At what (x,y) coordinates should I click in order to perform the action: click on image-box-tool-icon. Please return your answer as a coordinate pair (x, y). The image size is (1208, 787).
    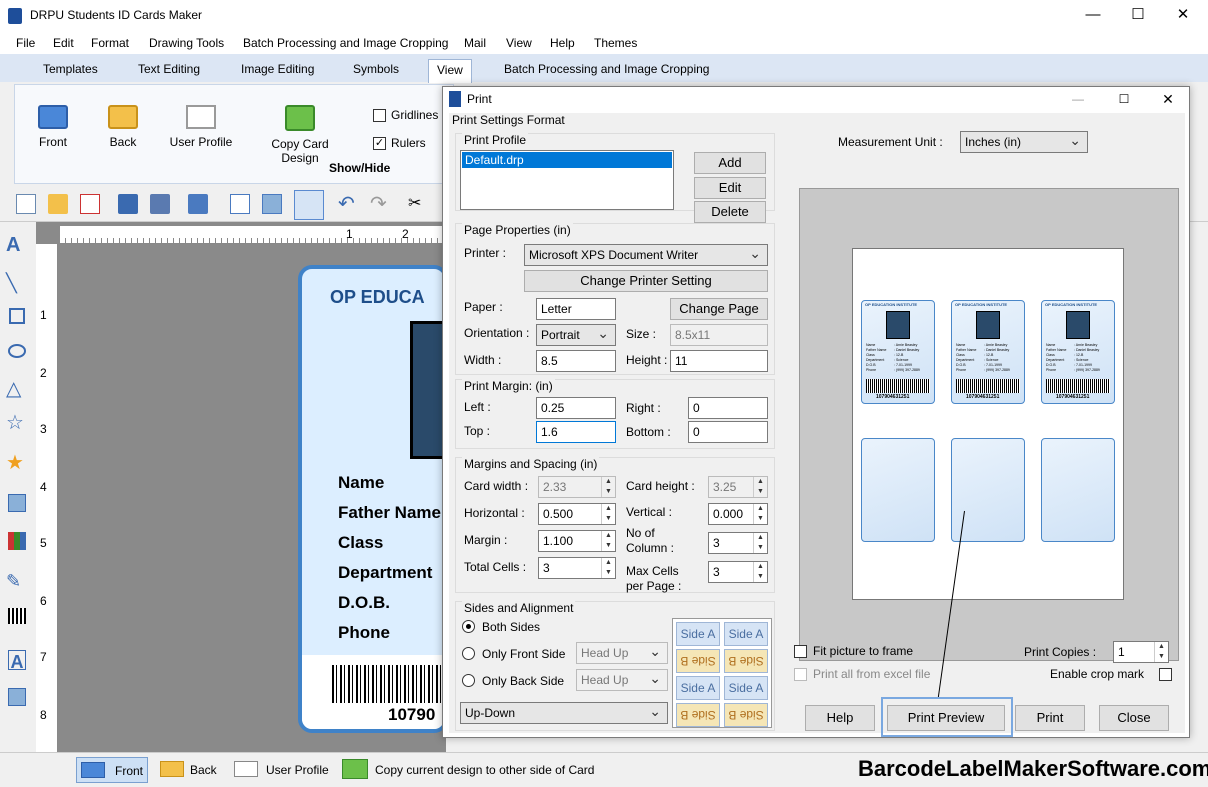
    Looking at the image, I should click on (17, 697).